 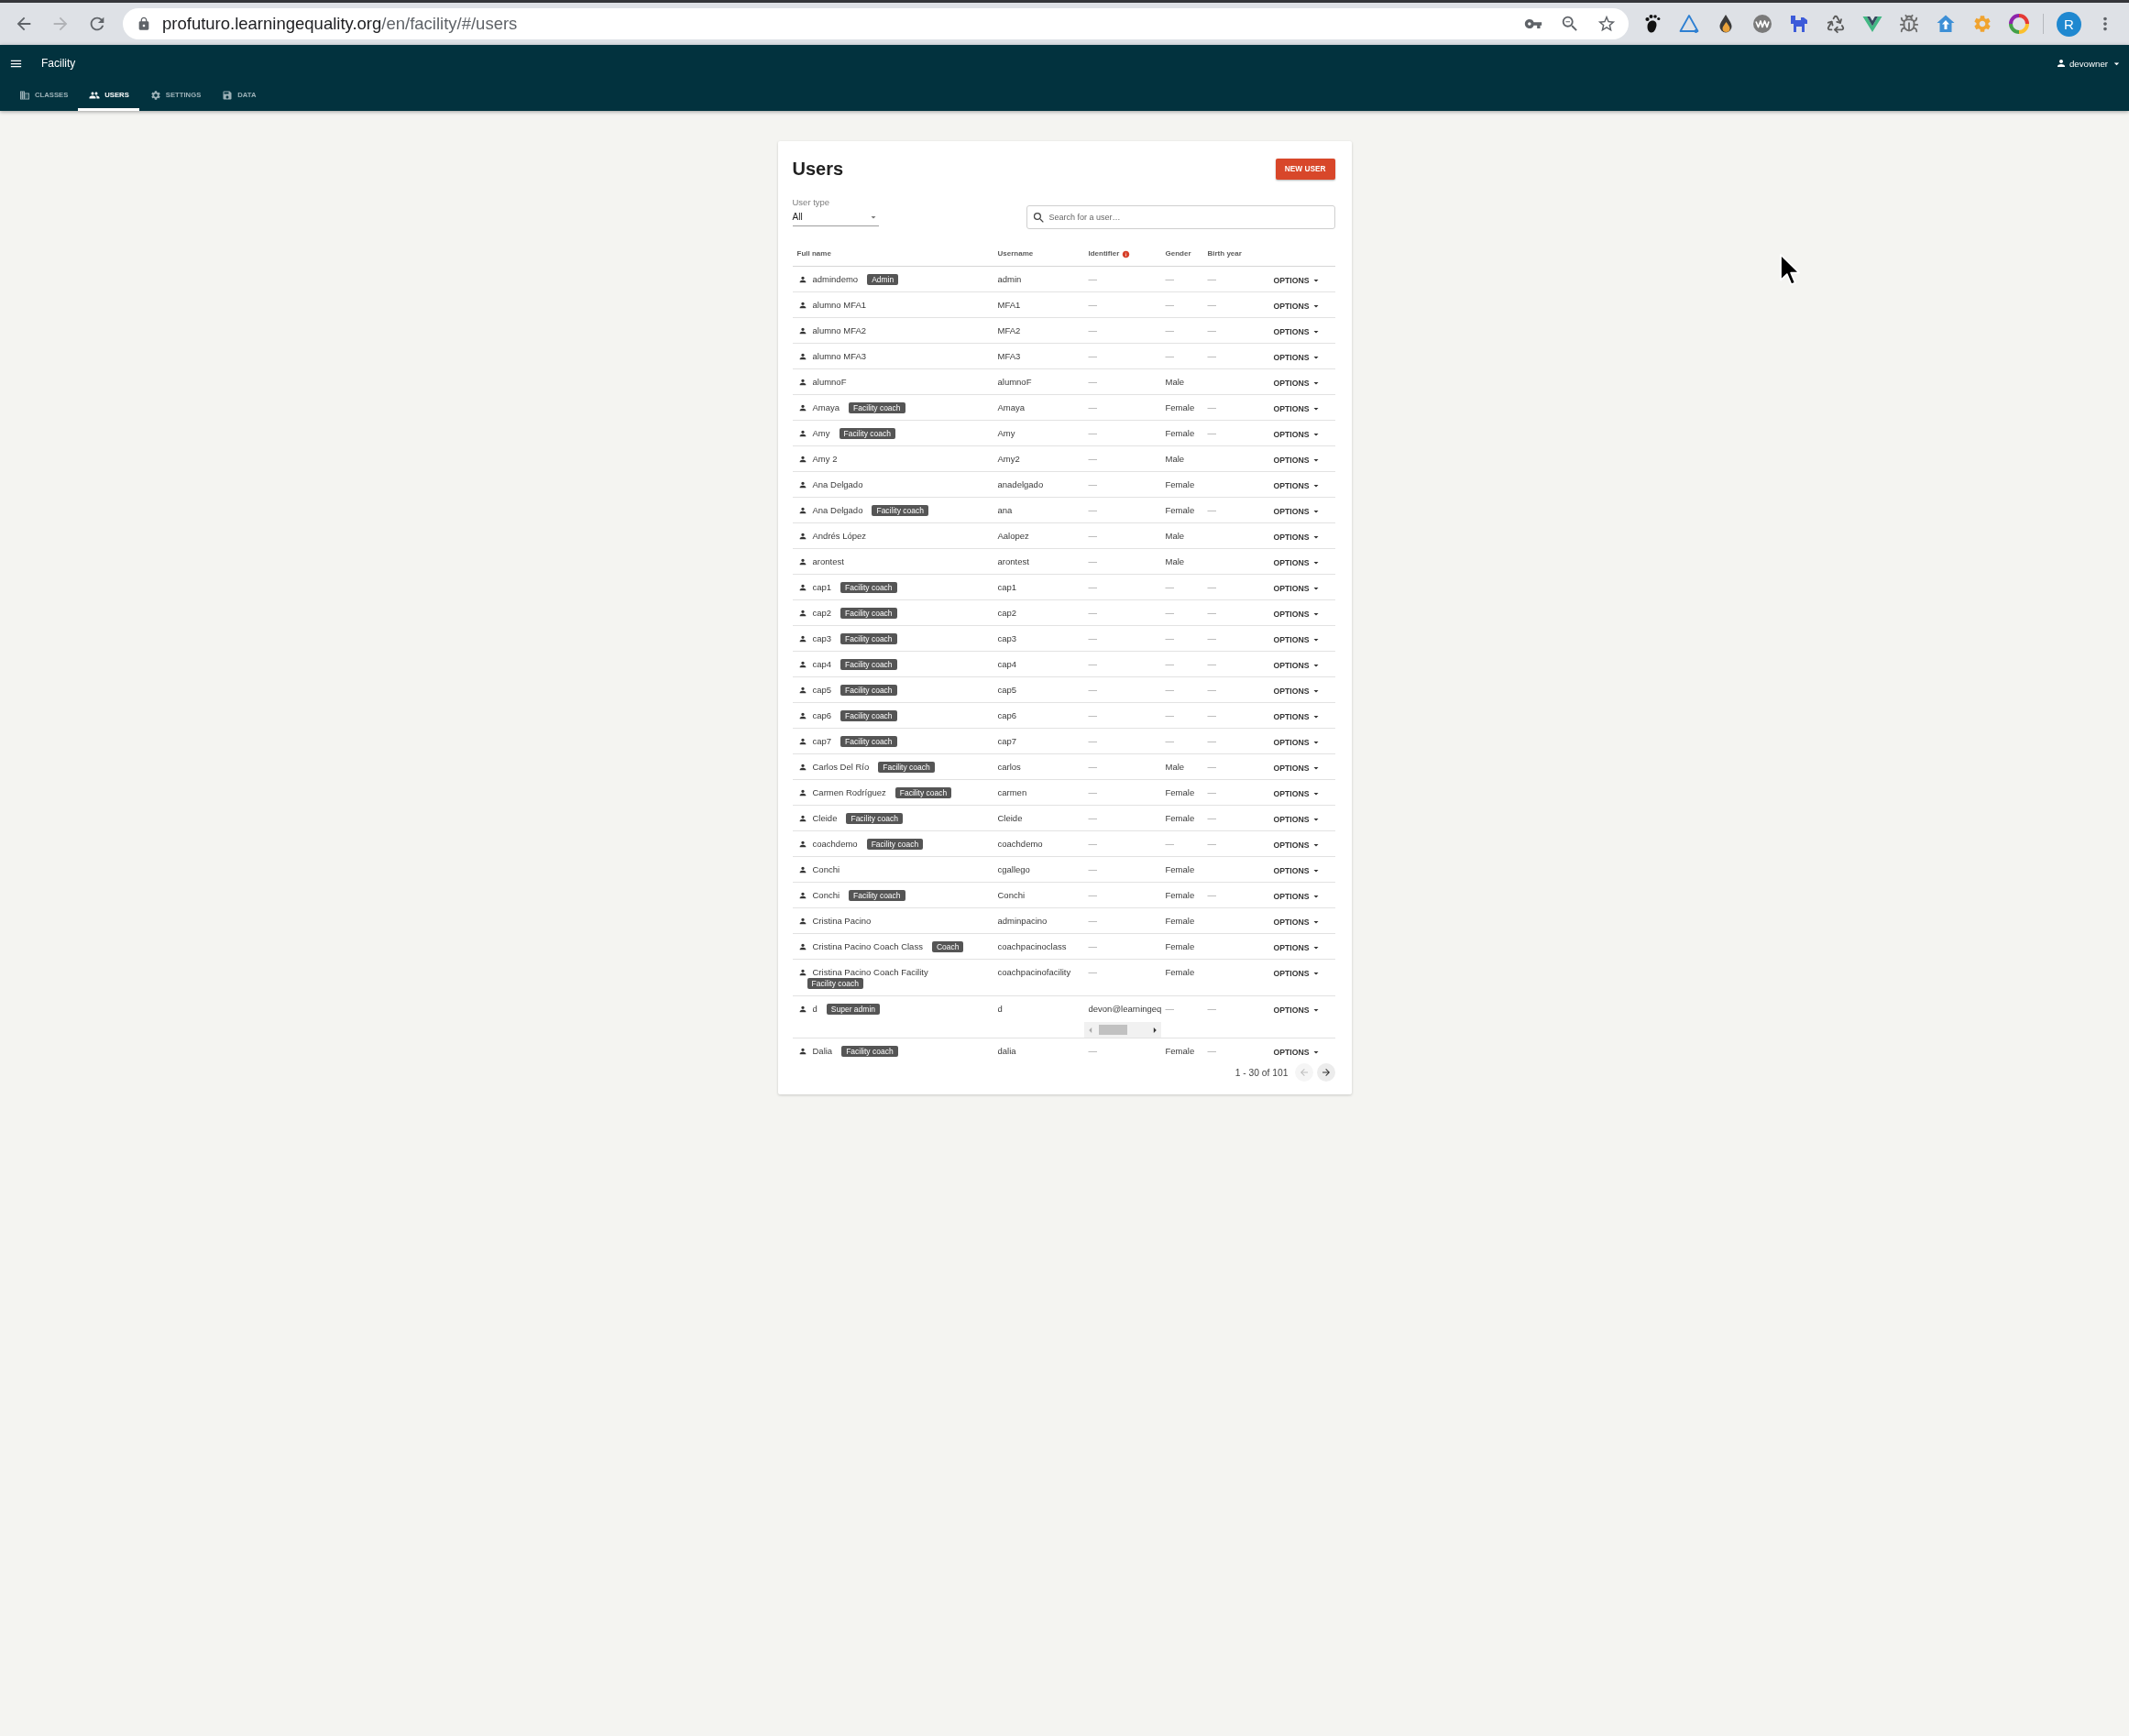 What do you see at coordinates (1034, 973) in the screenshot?
I see `username-text: coachpacinofacility` at bounding box center [1034, 973].